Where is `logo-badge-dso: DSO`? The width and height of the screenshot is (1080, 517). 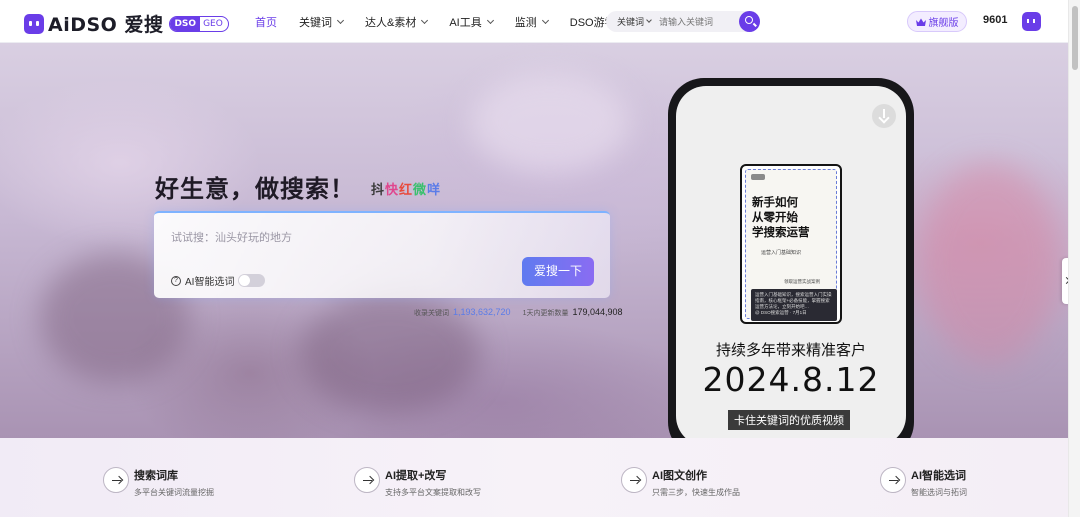
logo-badge-dso: DSO is located at coordinates (185, 23).